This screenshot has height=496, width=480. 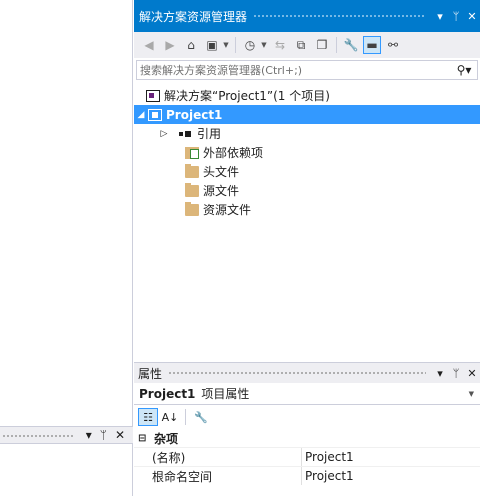 What do you see at coordinates (233, 153) in the screenshot?
I see `tree-item-label: 外部依赖项` at bounding box center [233, 153].